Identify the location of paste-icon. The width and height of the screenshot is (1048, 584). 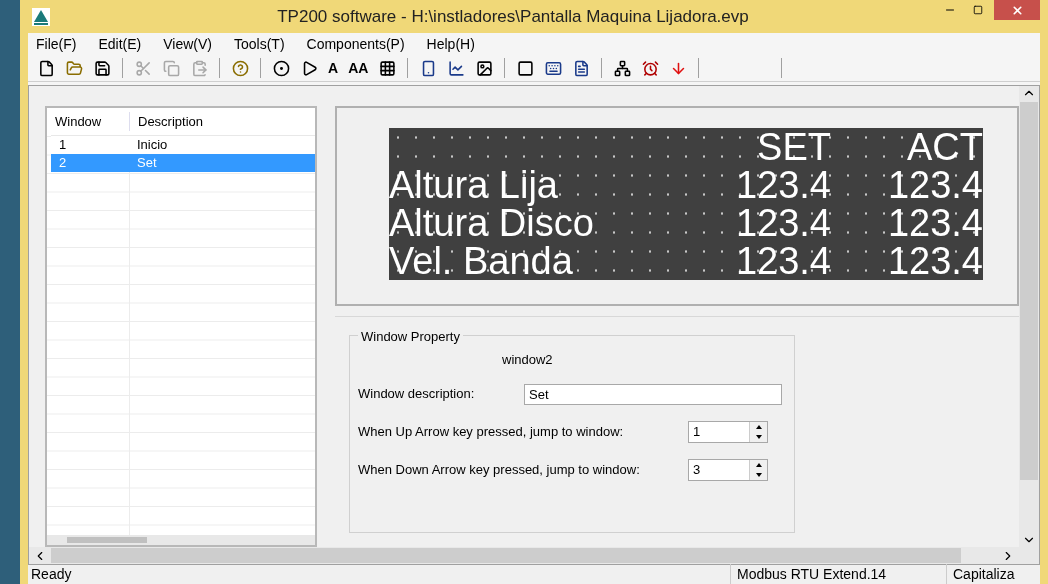
(199, 68).